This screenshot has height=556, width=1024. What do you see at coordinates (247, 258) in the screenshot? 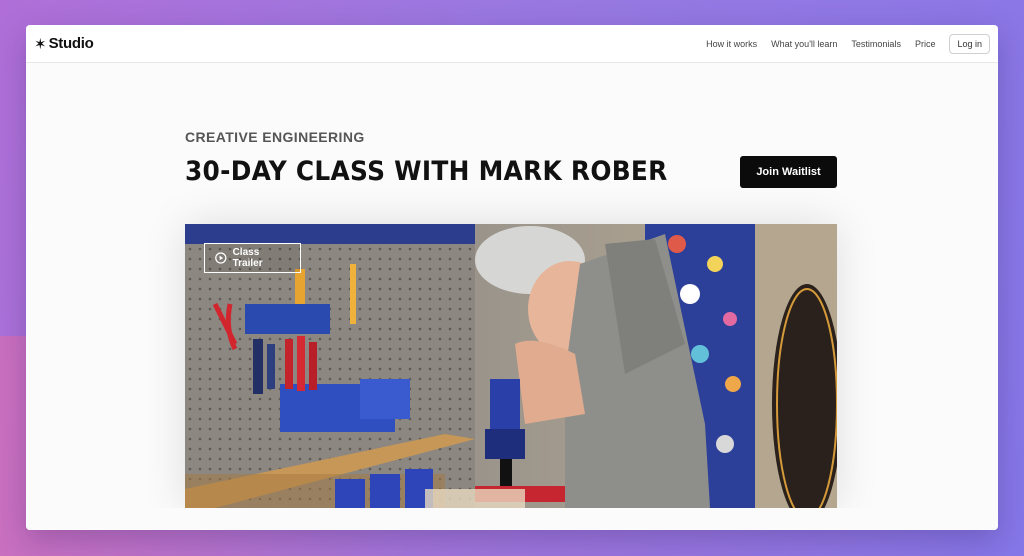
I see `class-trailer-label: Class Trailer` at bounding box center [247, 258].